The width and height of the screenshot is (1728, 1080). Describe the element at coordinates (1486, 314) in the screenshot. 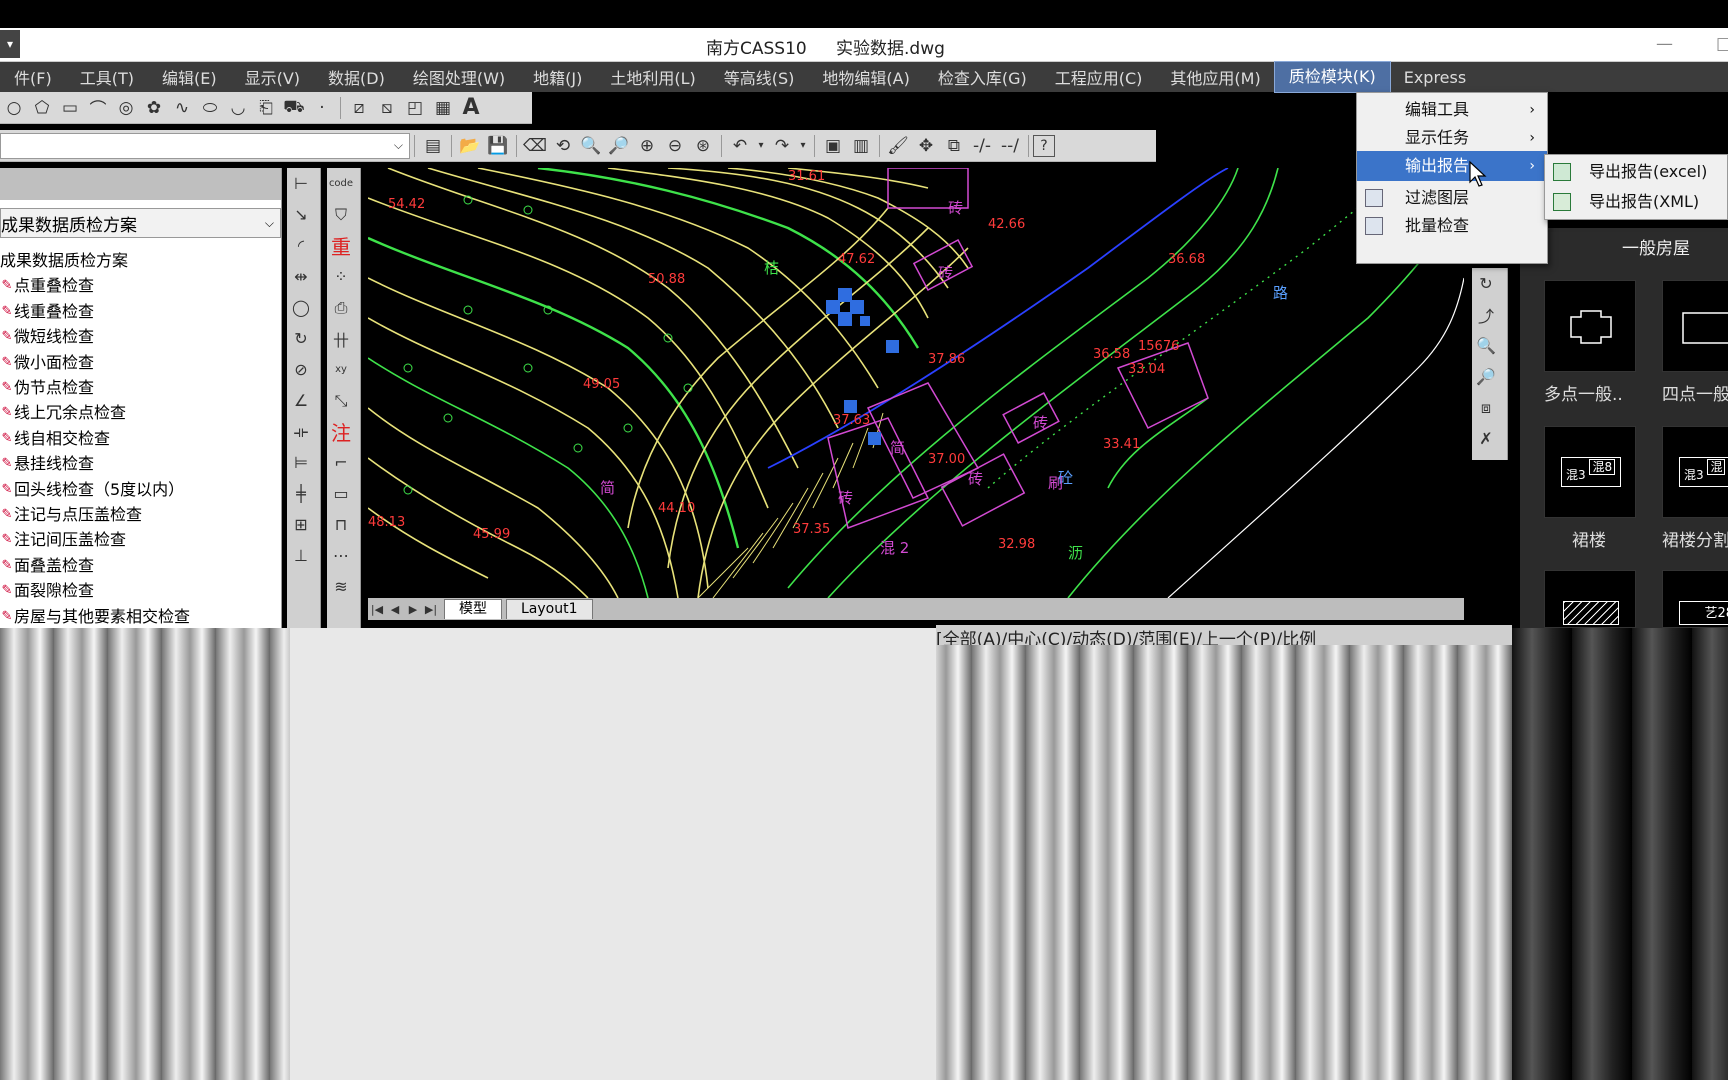

I see `pan-icon: ⤴` at that location.